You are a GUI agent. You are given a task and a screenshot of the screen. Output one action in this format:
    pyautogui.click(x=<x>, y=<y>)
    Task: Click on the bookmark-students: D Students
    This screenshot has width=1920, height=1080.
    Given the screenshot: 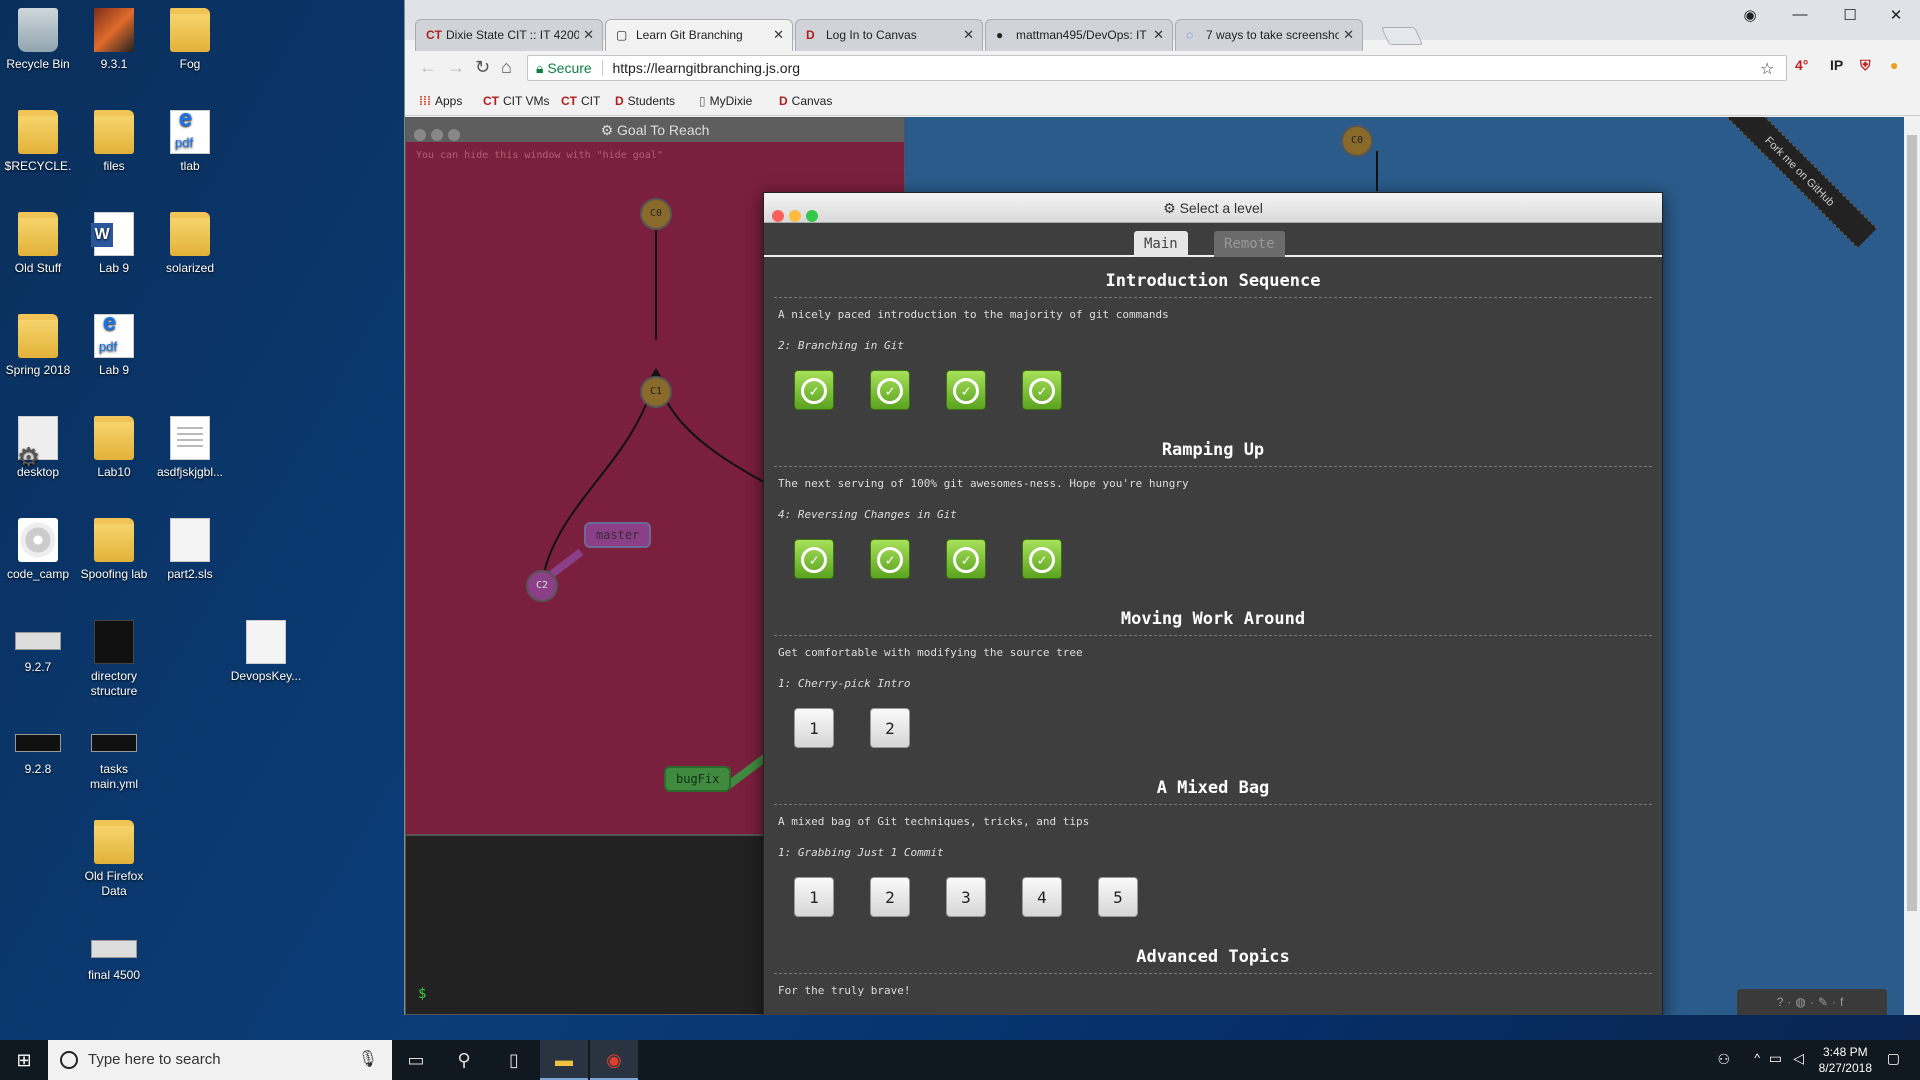 What is the action you would take?
    pyautogui.click(x=645, y=101)
    